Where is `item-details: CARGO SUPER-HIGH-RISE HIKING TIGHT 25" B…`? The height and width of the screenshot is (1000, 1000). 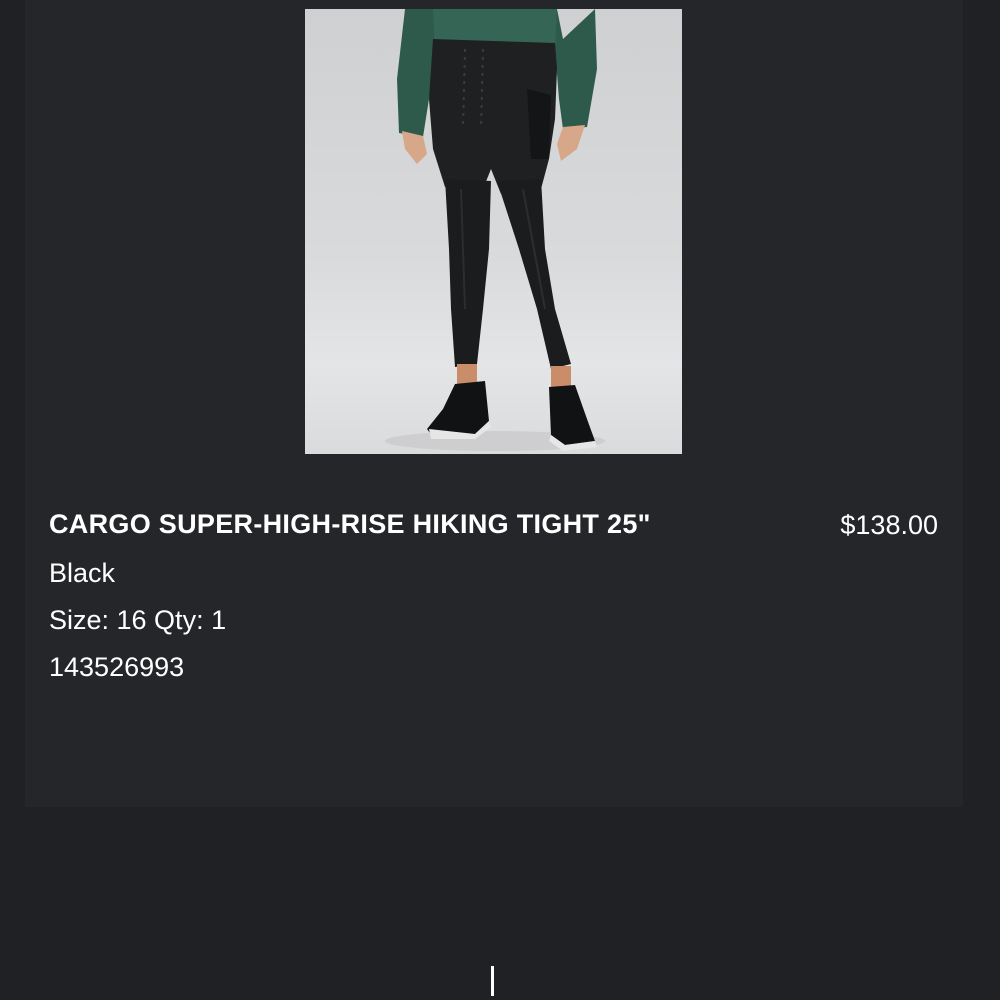
item-details: CARGO SUPER-HIGH-RISE HIKING TIGHT 25" B… is located at coordinates (369, 597).